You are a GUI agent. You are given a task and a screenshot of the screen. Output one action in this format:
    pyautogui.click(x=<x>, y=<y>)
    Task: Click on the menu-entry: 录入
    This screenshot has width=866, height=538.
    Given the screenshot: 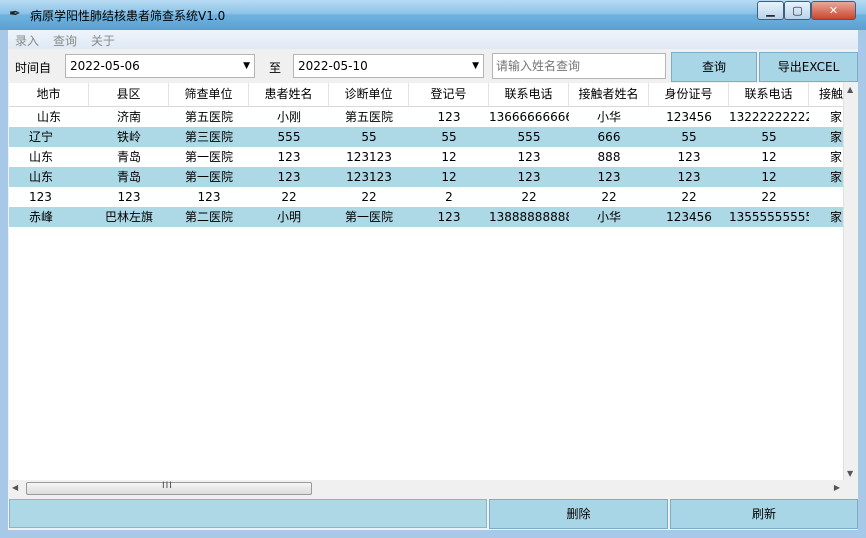 What is the action you would take?
    pyautogui.click(x=27, y=40)
    